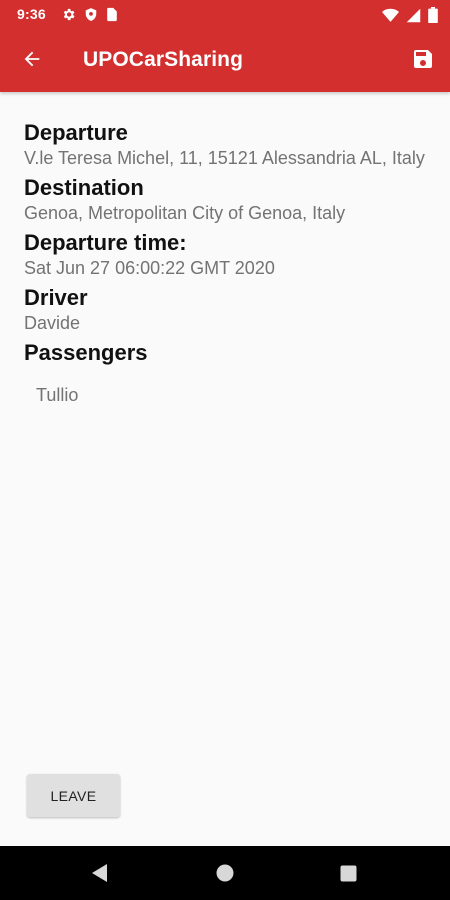 Image resolution: width=450 pixels, height=900 pixels. Describe the element at coordinates (348, 876) in the screenshot. I see `nav-recents-icon` at that location.